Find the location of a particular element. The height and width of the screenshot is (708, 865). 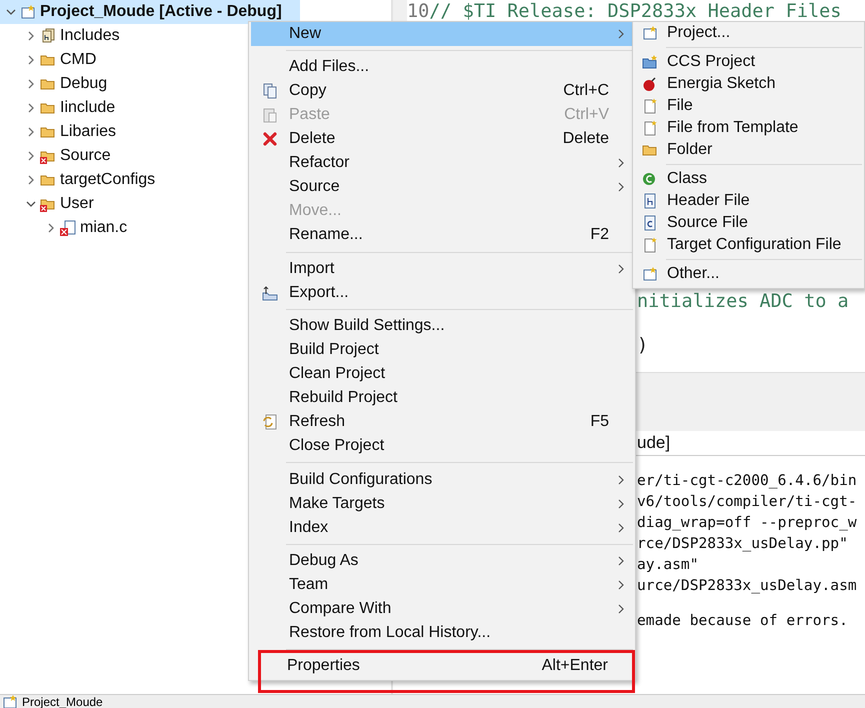

source-file-icon is located at coordinates (650, 223).